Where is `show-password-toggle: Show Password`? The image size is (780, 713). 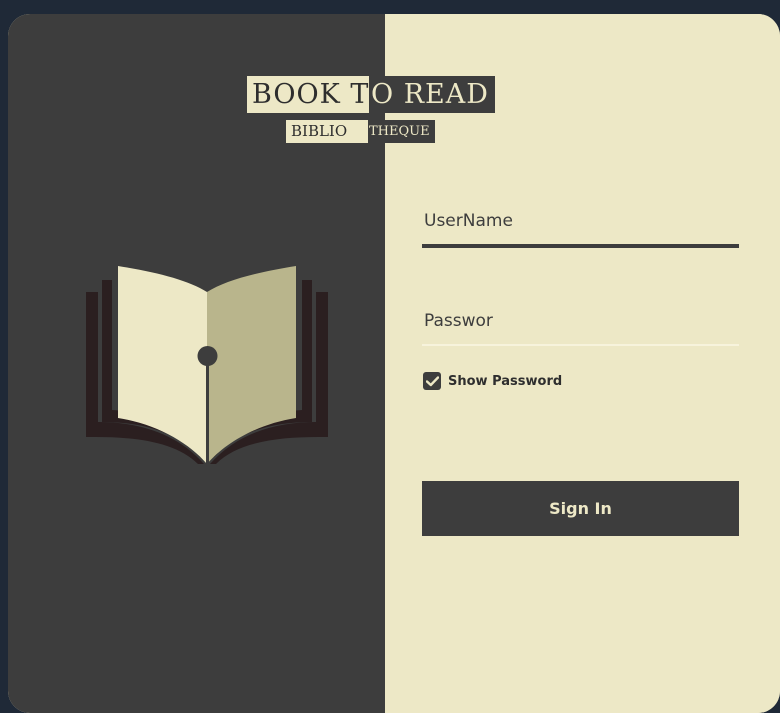
show-password-toggle: Show Password is located at coordinates (492, 381).